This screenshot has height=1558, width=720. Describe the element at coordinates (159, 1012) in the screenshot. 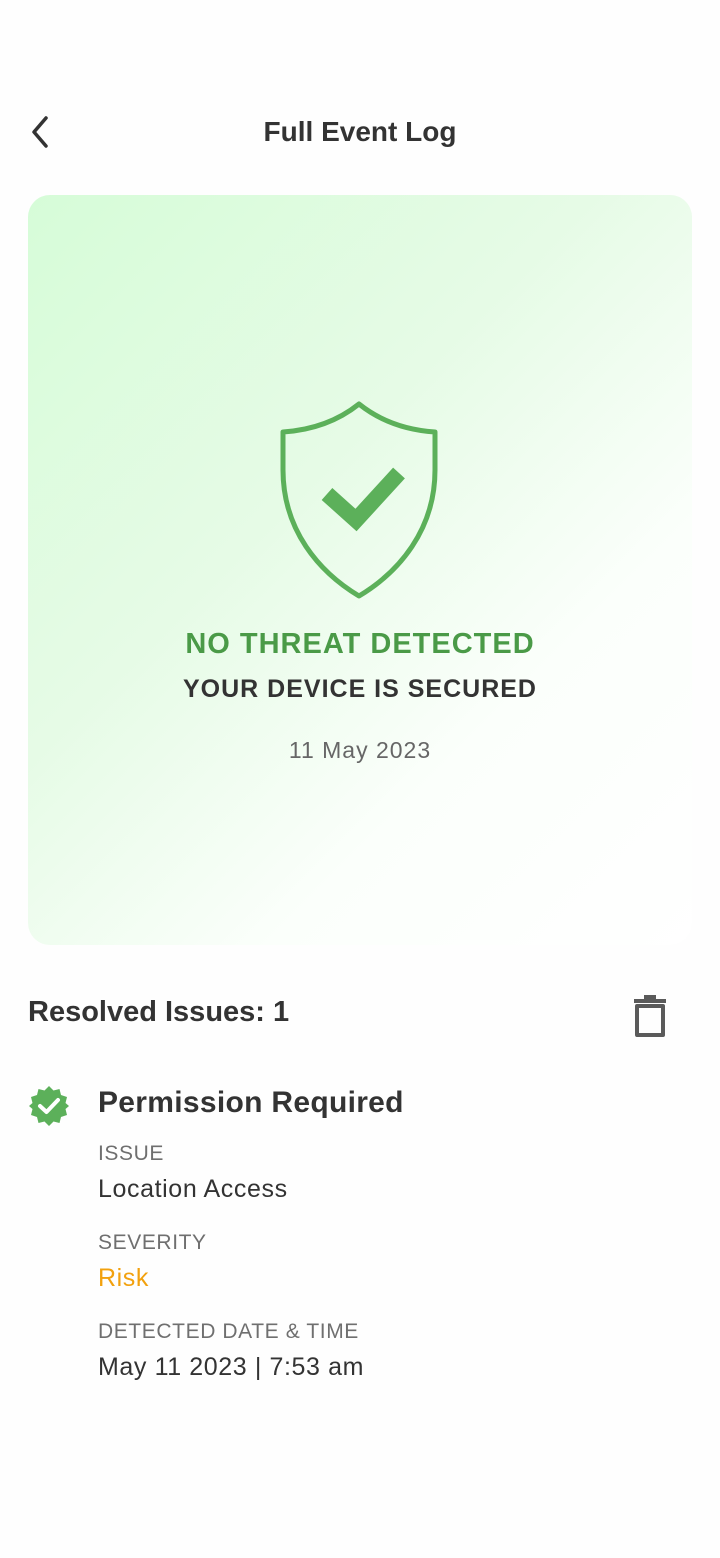

I see `resolved-issues-heading: Resolved Issues: 1` at that location.